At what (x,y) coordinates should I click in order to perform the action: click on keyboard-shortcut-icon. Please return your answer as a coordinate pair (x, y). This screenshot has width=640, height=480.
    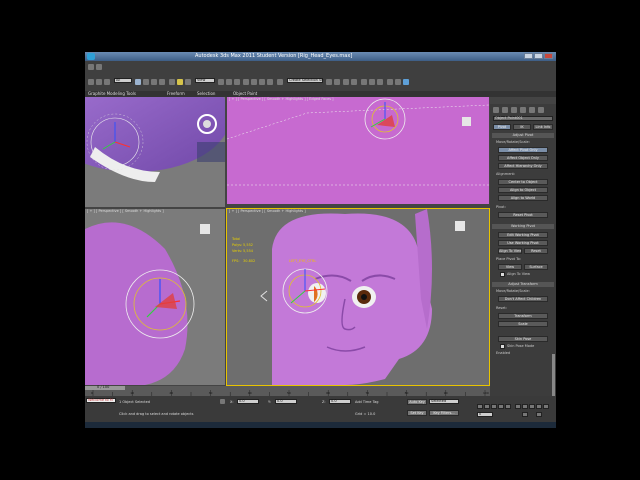
    Looking at the image, I should click on (237, 82).